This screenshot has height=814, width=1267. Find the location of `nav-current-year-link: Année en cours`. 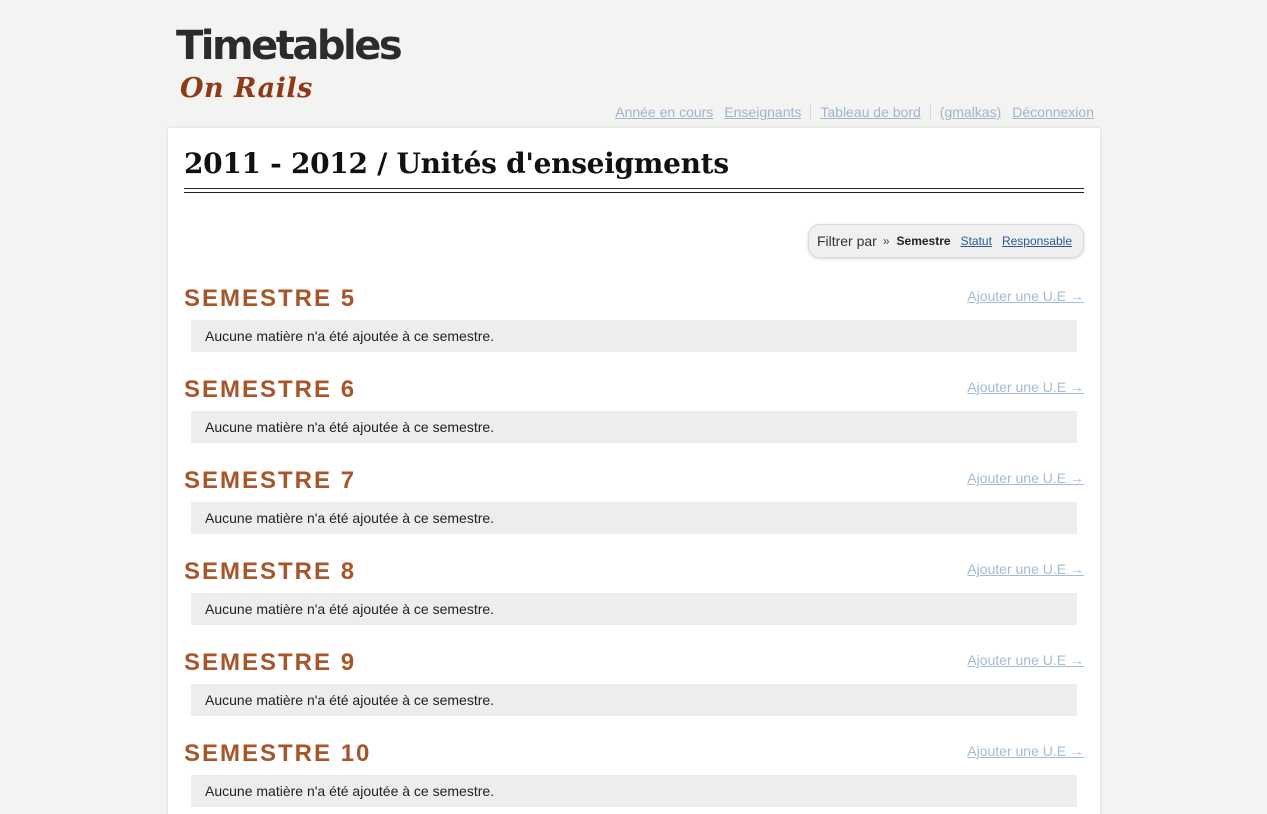

nav-current-year-link: Année en cours is located at coordinates (664, 112).